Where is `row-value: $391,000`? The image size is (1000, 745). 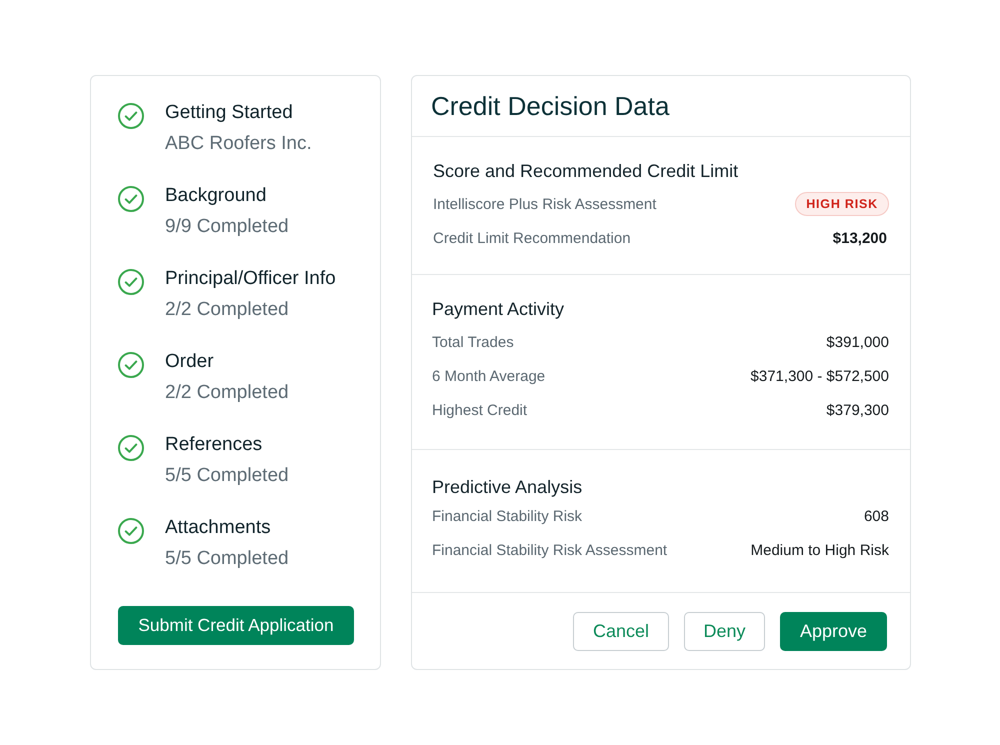
row-value: $391,000 is located at coordinates (857, 342).